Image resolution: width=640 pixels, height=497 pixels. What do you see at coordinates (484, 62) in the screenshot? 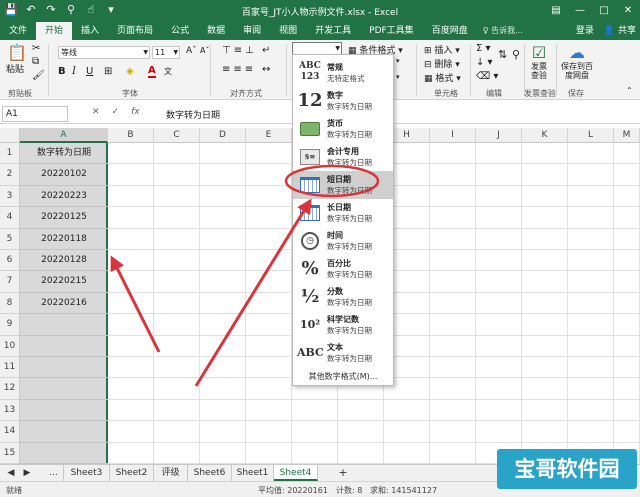
I see `fill-icon: ↓ ▾` at bounding box center [484, 62].